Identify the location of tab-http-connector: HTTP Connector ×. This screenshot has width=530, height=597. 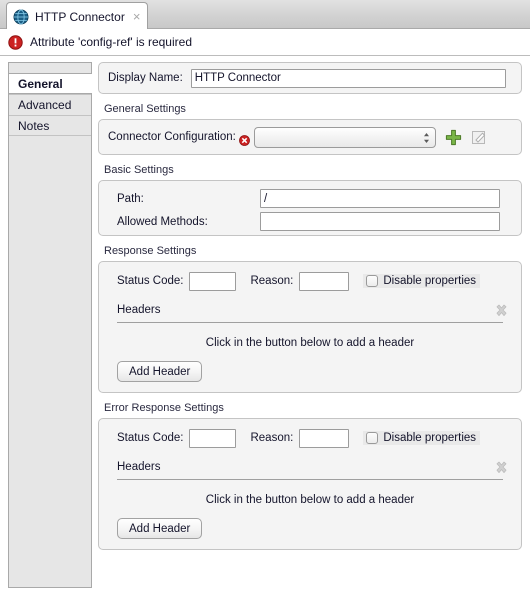
(77, 16).